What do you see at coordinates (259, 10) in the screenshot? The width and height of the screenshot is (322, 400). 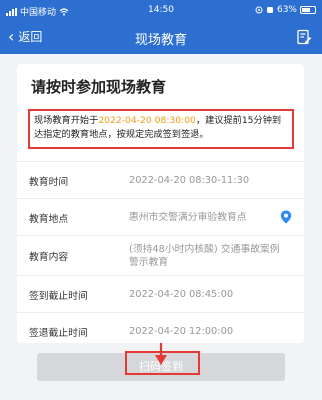 I see `location-status-icon` at bounding box center [259, 10].